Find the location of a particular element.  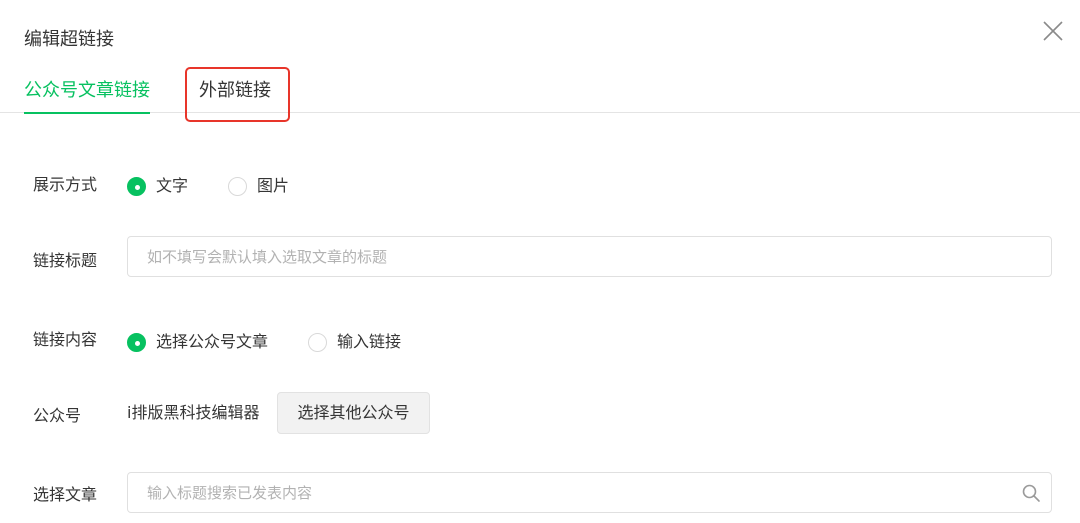

display-mode-text-option: 文字 is located at coordinates (157, 186).